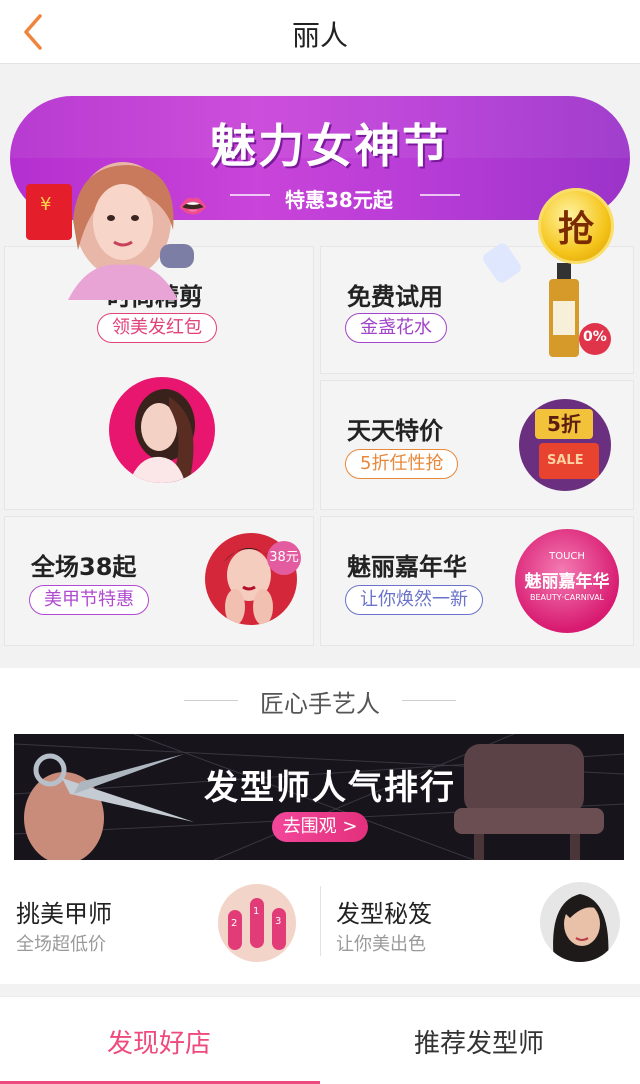 The width and height of the screenshot is (640, 1084). Describe the element at coordinates (157, 328) in the screenshot. I see `card-tag: 领美发红包` at that location.